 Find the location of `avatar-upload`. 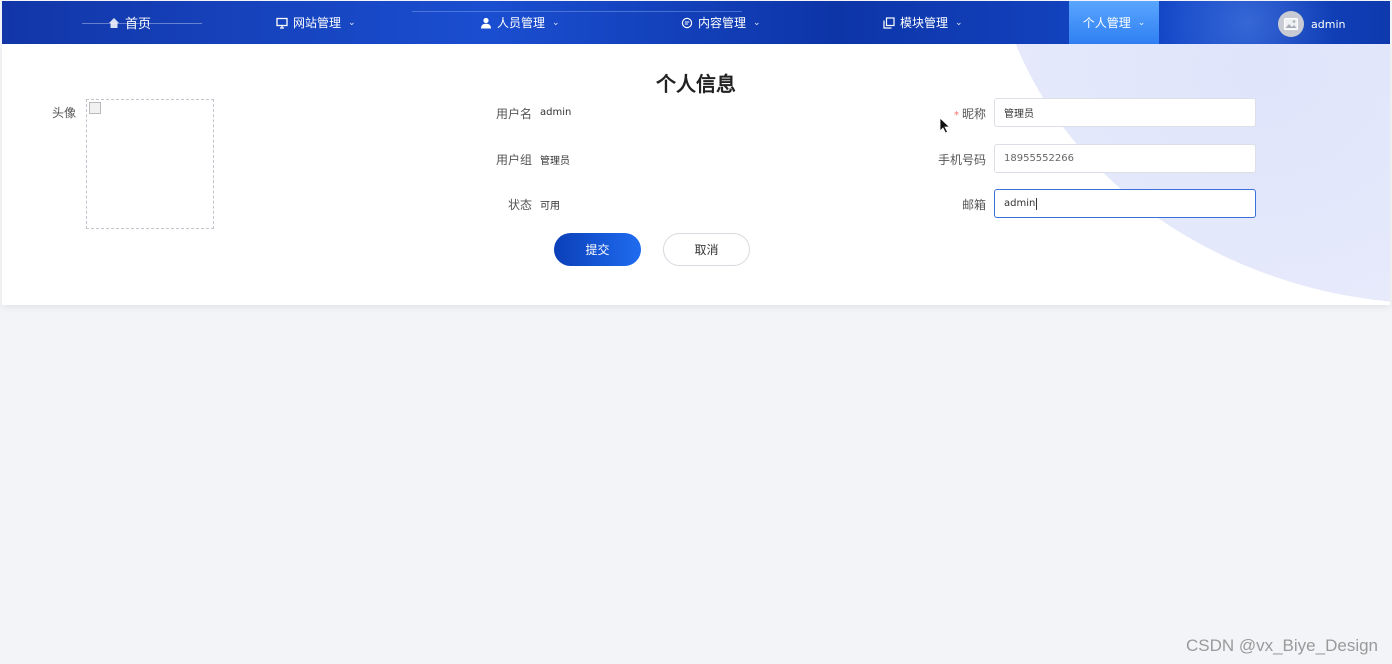

avatar-upload is located at coordinates (150, 164).